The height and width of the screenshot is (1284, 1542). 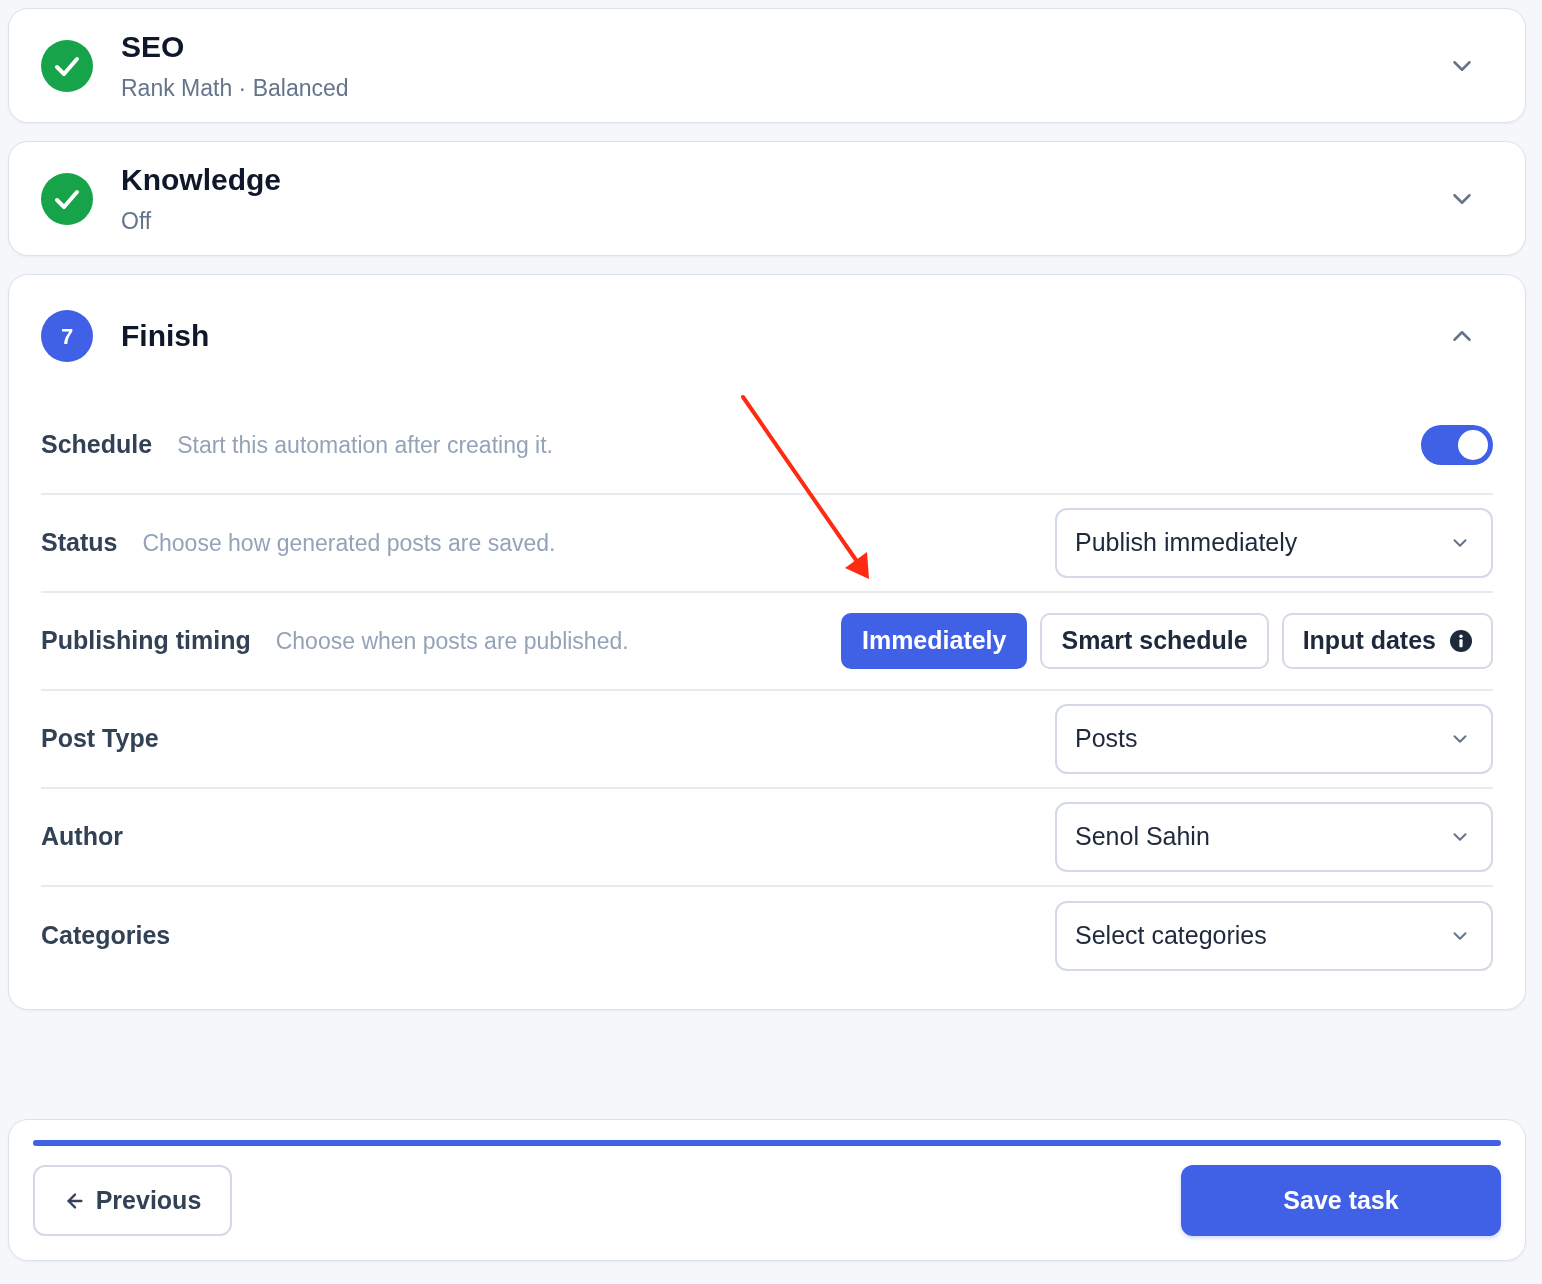 What do you see at coordinates (365, 445) in the screenshot?
I see `setting-description: Start this automation after creating it.` at bounding box center [365, 445].